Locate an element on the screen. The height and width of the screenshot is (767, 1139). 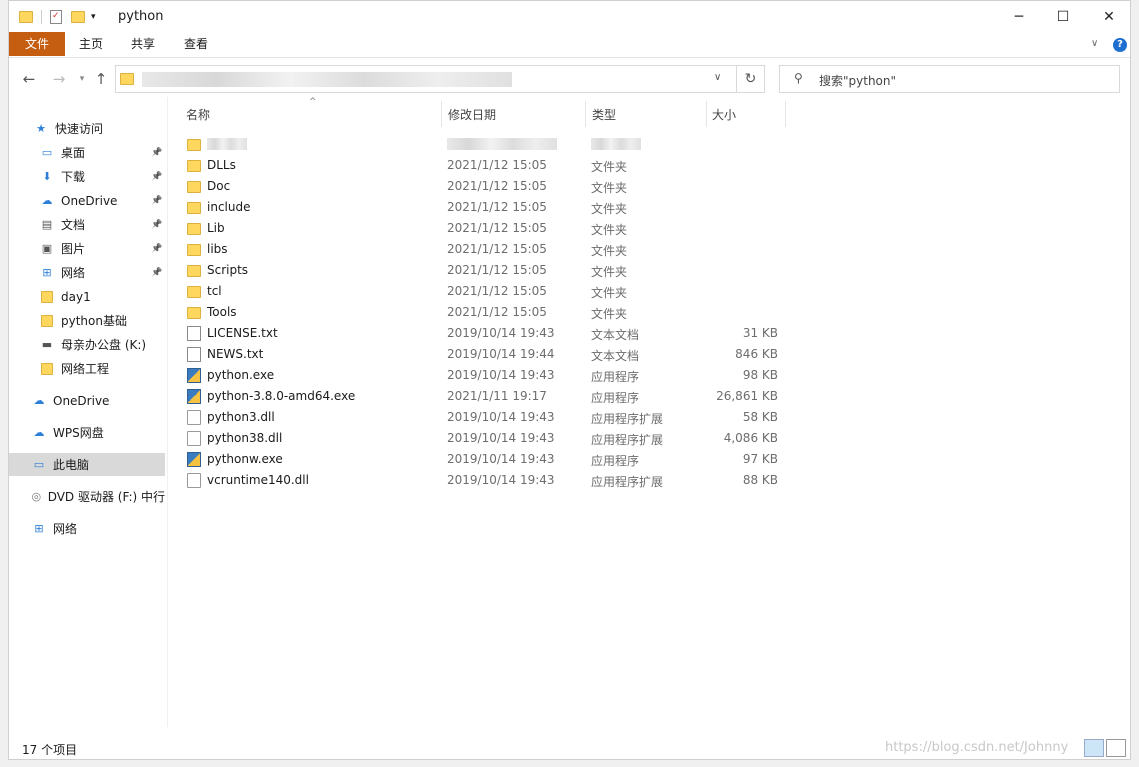
sidebar-item-label: OneDrive is located at coordinates (81, 400).